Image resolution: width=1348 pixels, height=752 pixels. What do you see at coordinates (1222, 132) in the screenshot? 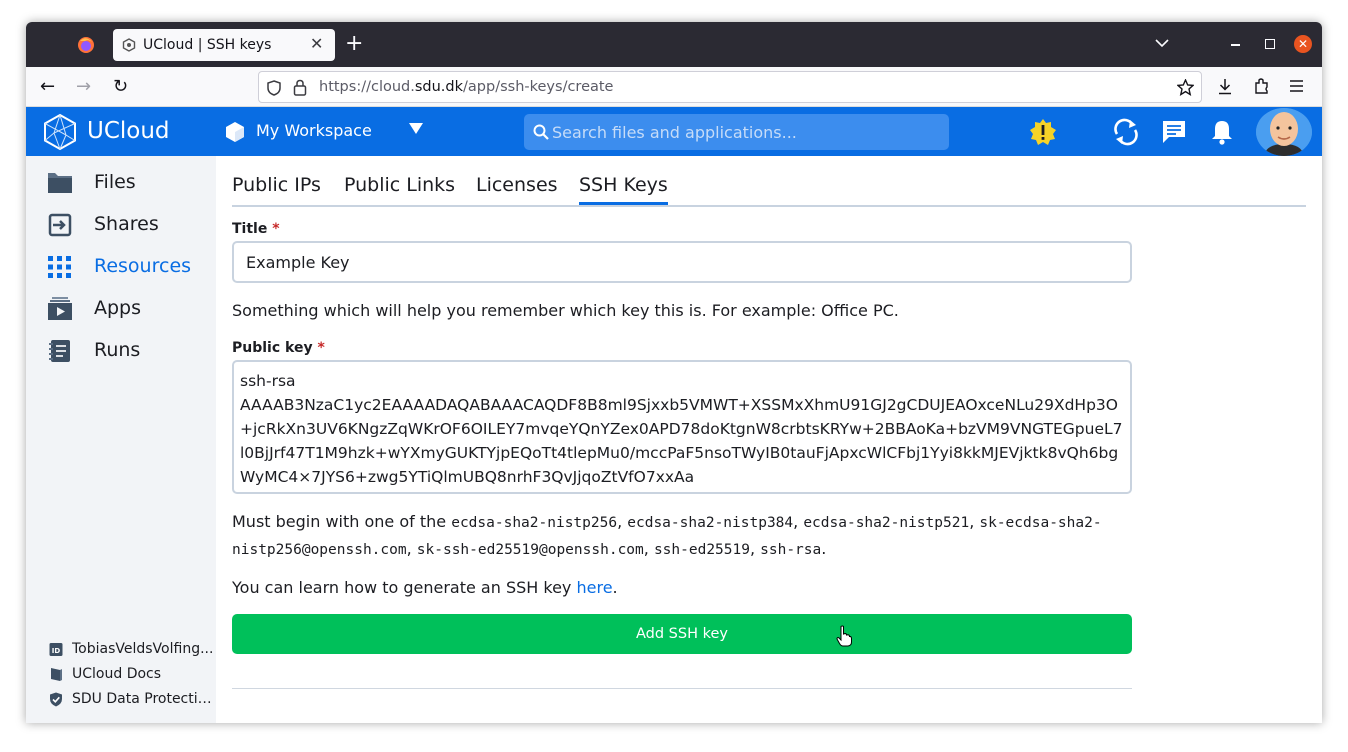
I see `notifications-bell-icon` at bounding box center [1222, 132].